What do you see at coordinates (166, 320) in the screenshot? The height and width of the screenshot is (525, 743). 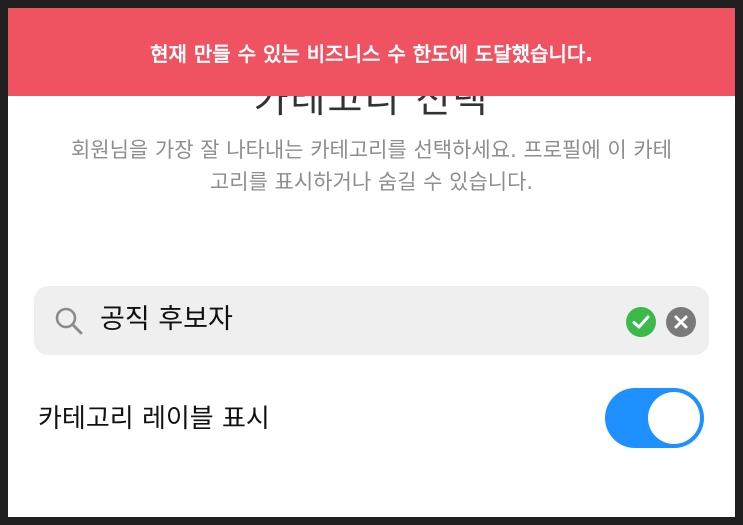 I see `search-input-value: 공직 후보자` at bounding box center [166, 320].